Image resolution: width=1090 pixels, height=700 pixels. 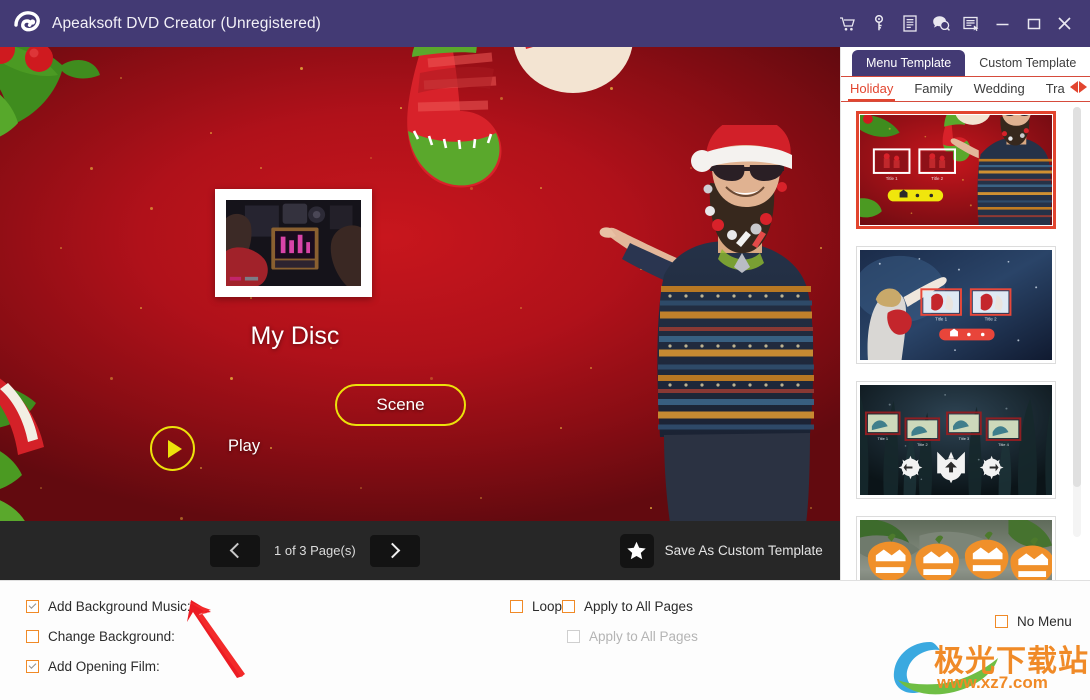 What do you see at coordinates (573, 636) in the screenshot?
I see `apply-to-all-pages-background-checkbox` at bounding box center [573, 636].